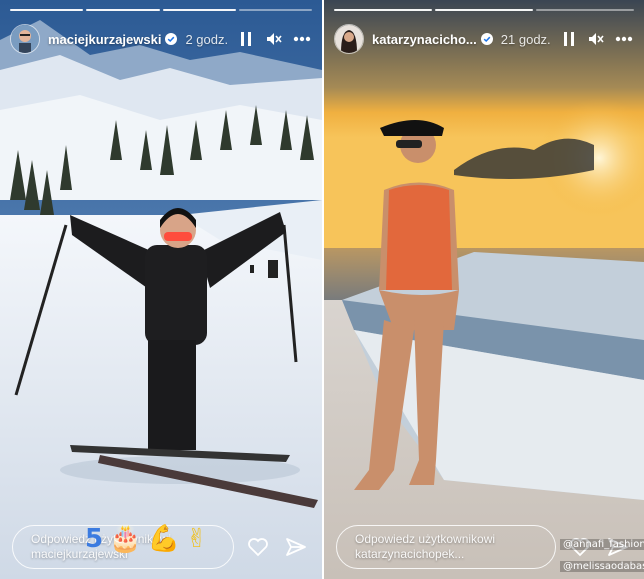 The height and width of the screenshot is (579, 644). What do you see at coordinates (94, 539) in the screenshot?
I see `sticker-number: 5` at bounding box center [94, 539].